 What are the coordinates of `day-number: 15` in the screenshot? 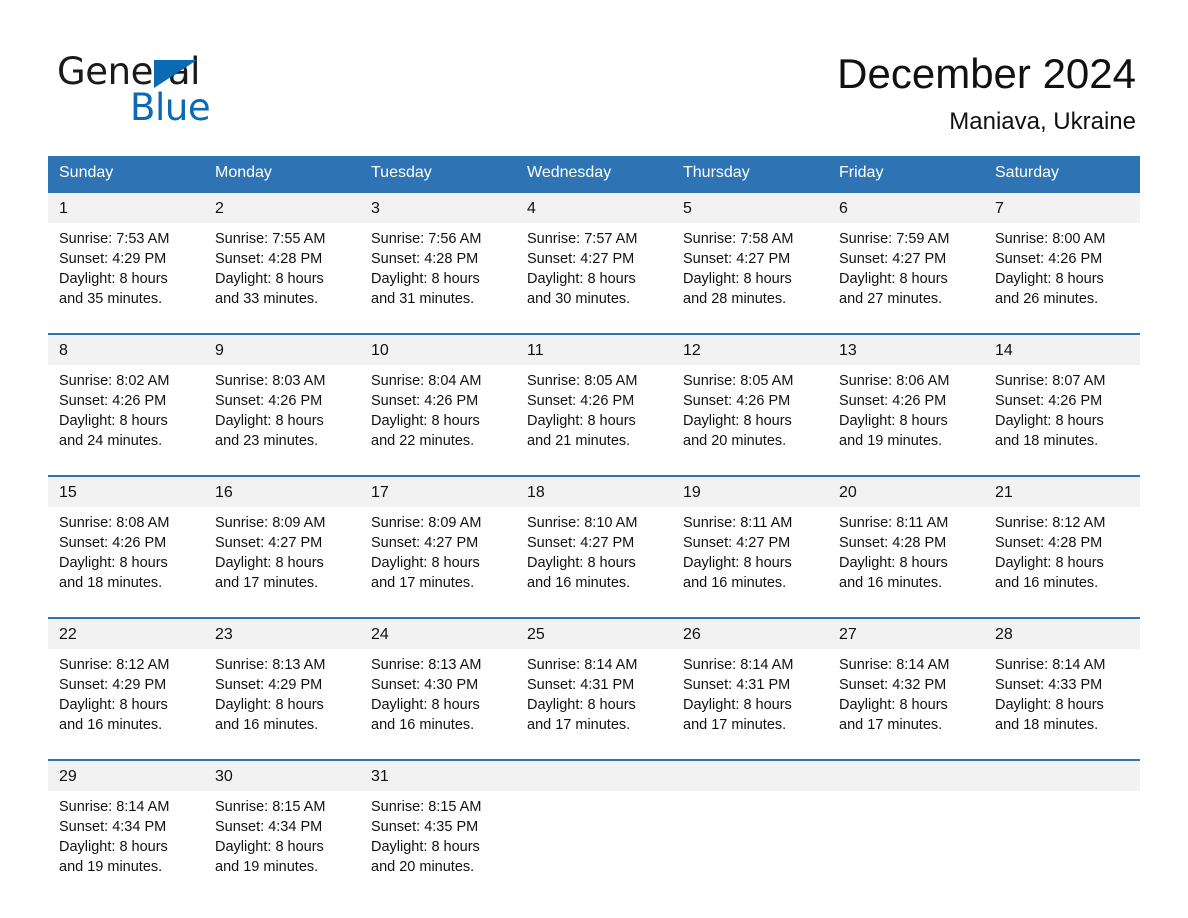 It's located at (126, 491).